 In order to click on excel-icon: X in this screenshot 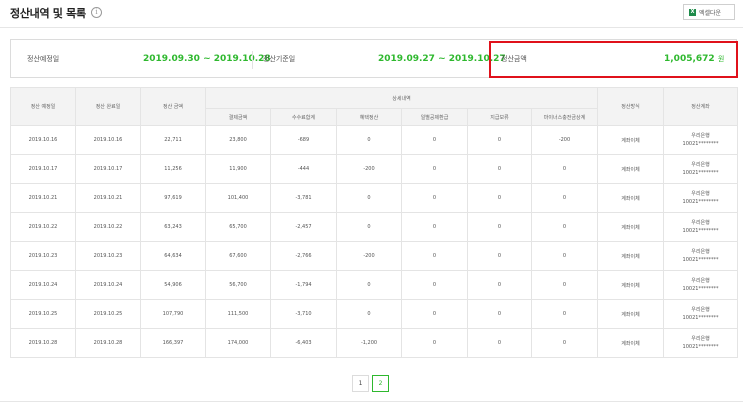, I will do `click(692, 12)`.